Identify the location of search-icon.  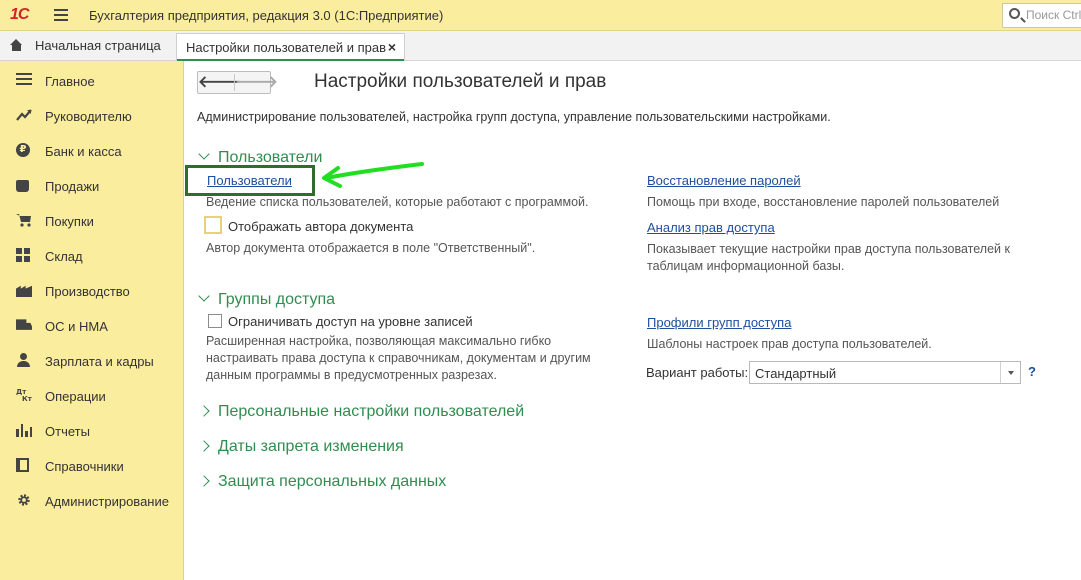
(1014, 13).